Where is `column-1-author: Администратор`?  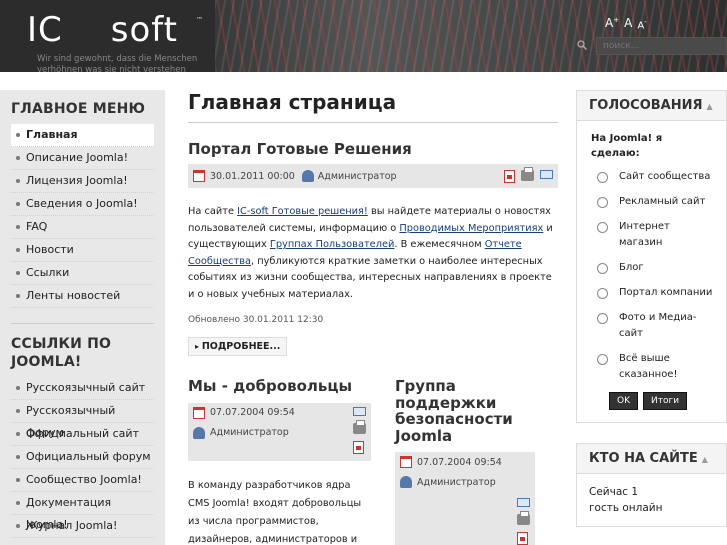
column-1-author: Администратор is located at coordinates (249, 432).